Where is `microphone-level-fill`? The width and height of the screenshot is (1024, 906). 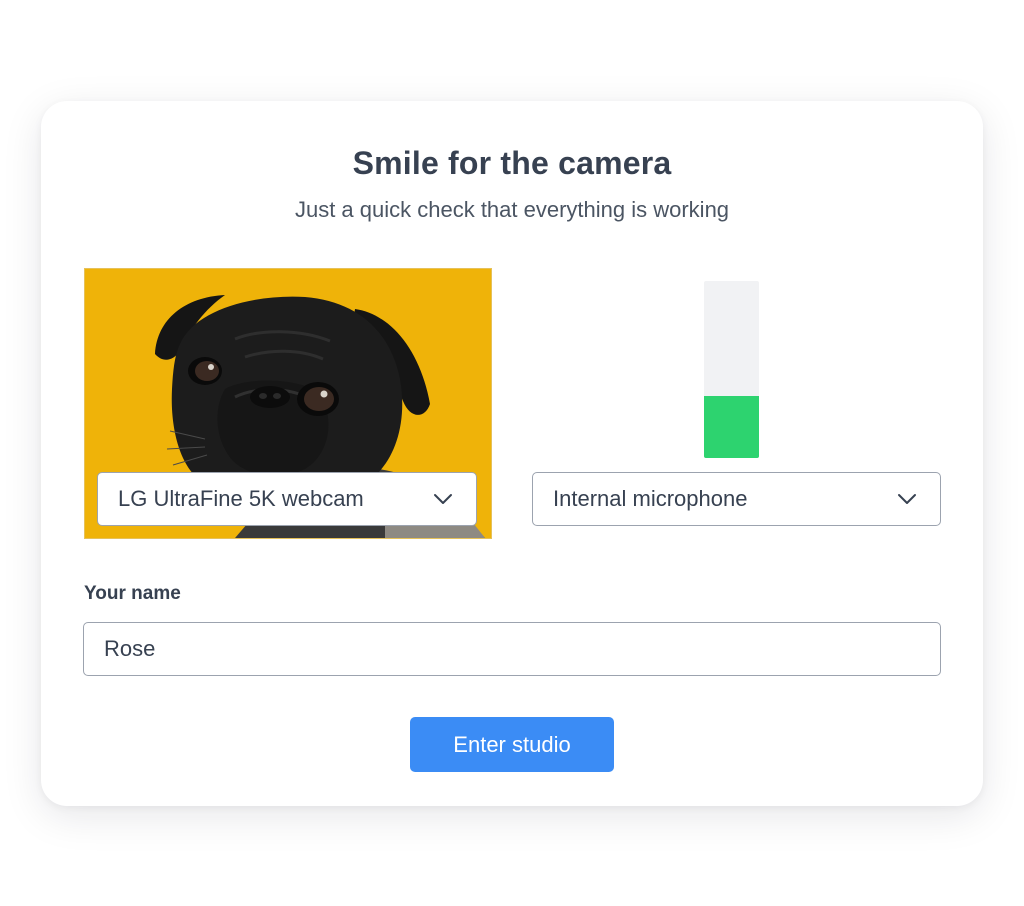
microphone-level-fill is located at coordinates (731, 427).